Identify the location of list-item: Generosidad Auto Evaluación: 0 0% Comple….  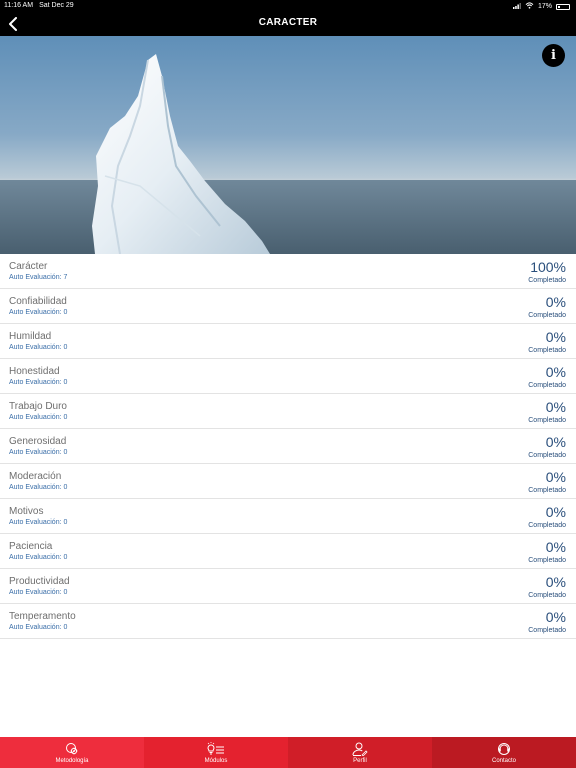
(288, 446).